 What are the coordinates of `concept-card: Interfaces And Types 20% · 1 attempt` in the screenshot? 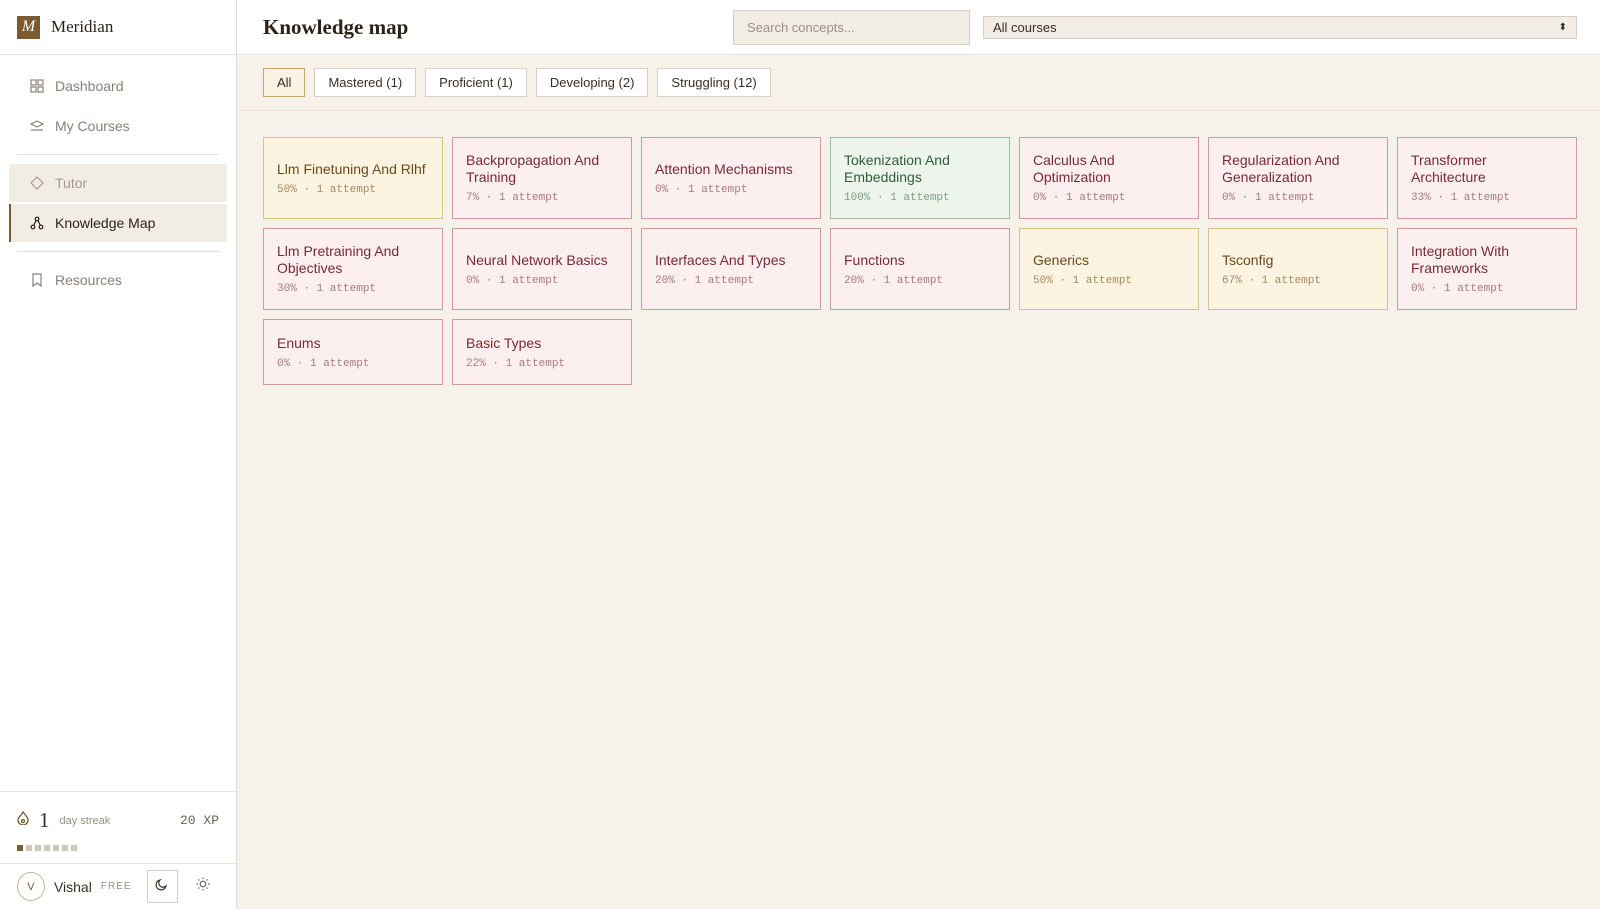 It's located at (731, 269).